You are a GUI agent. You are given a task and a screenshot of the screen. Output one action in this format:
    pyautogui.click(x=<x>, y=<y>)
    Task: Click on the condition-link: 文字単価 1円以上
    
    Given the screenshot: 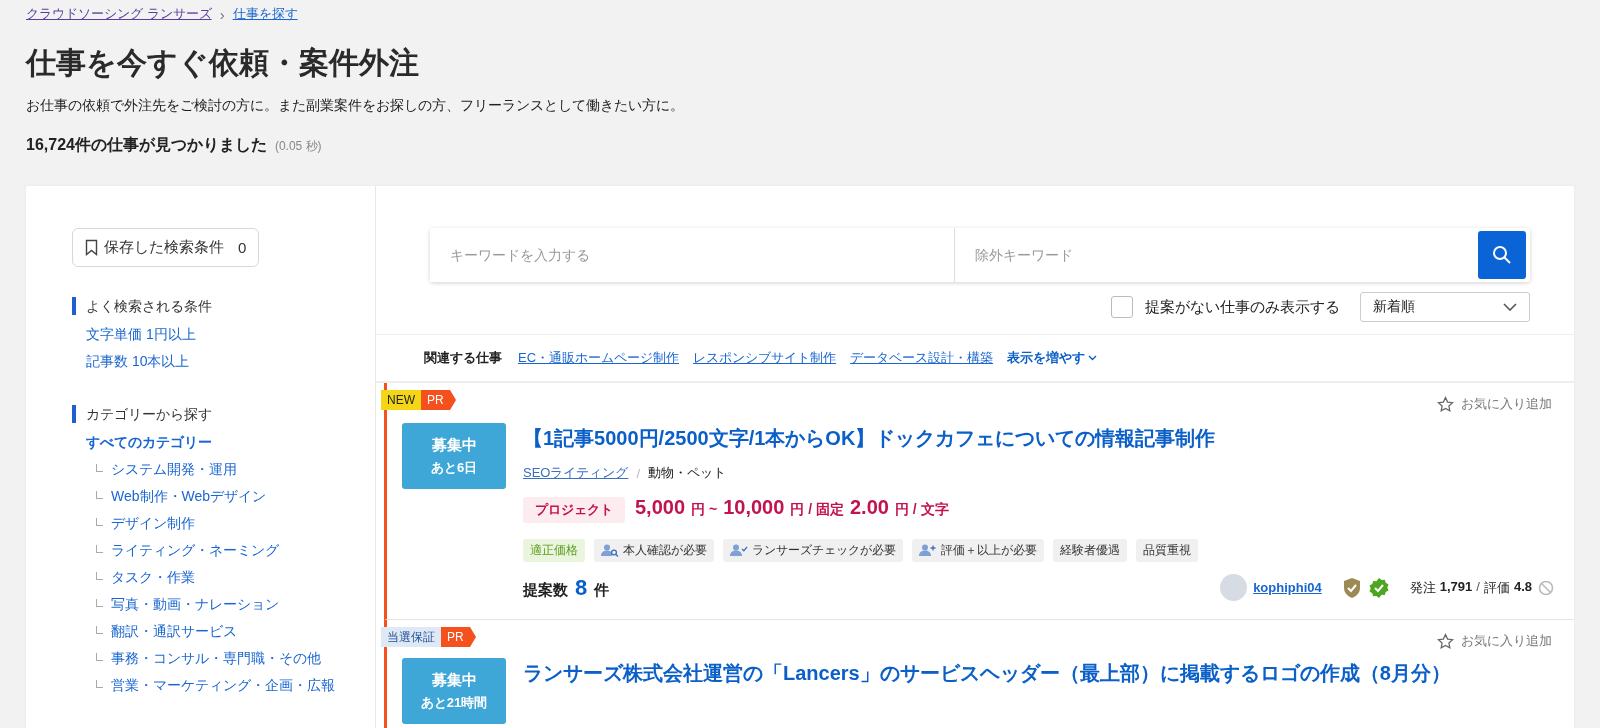 What is the action you would take?
    pyautogui.click(x=134, y=334)
    